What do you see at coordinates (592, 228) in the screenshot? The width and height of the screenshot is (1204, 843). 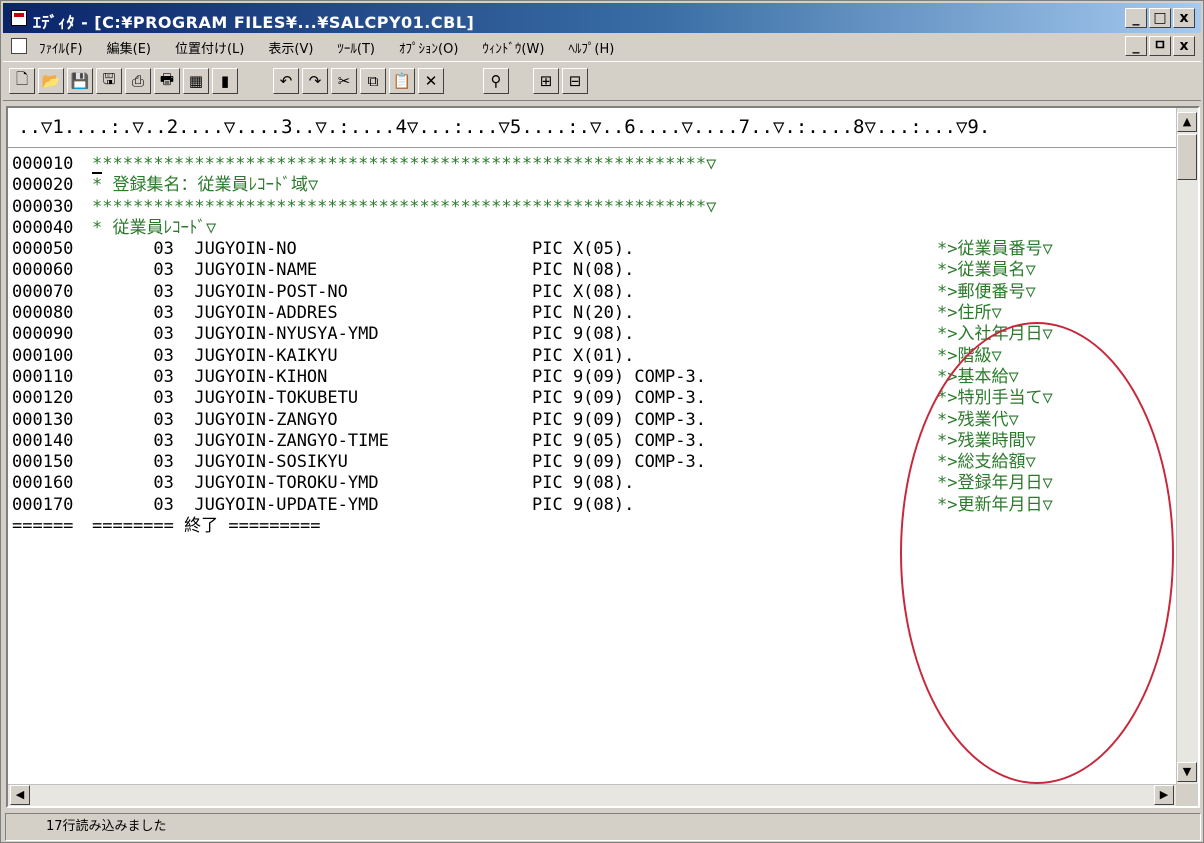 I see `code-line: 000040 * 従業員ﾚｺｰﾄﾞ▽` at bounding box center [592, 228].